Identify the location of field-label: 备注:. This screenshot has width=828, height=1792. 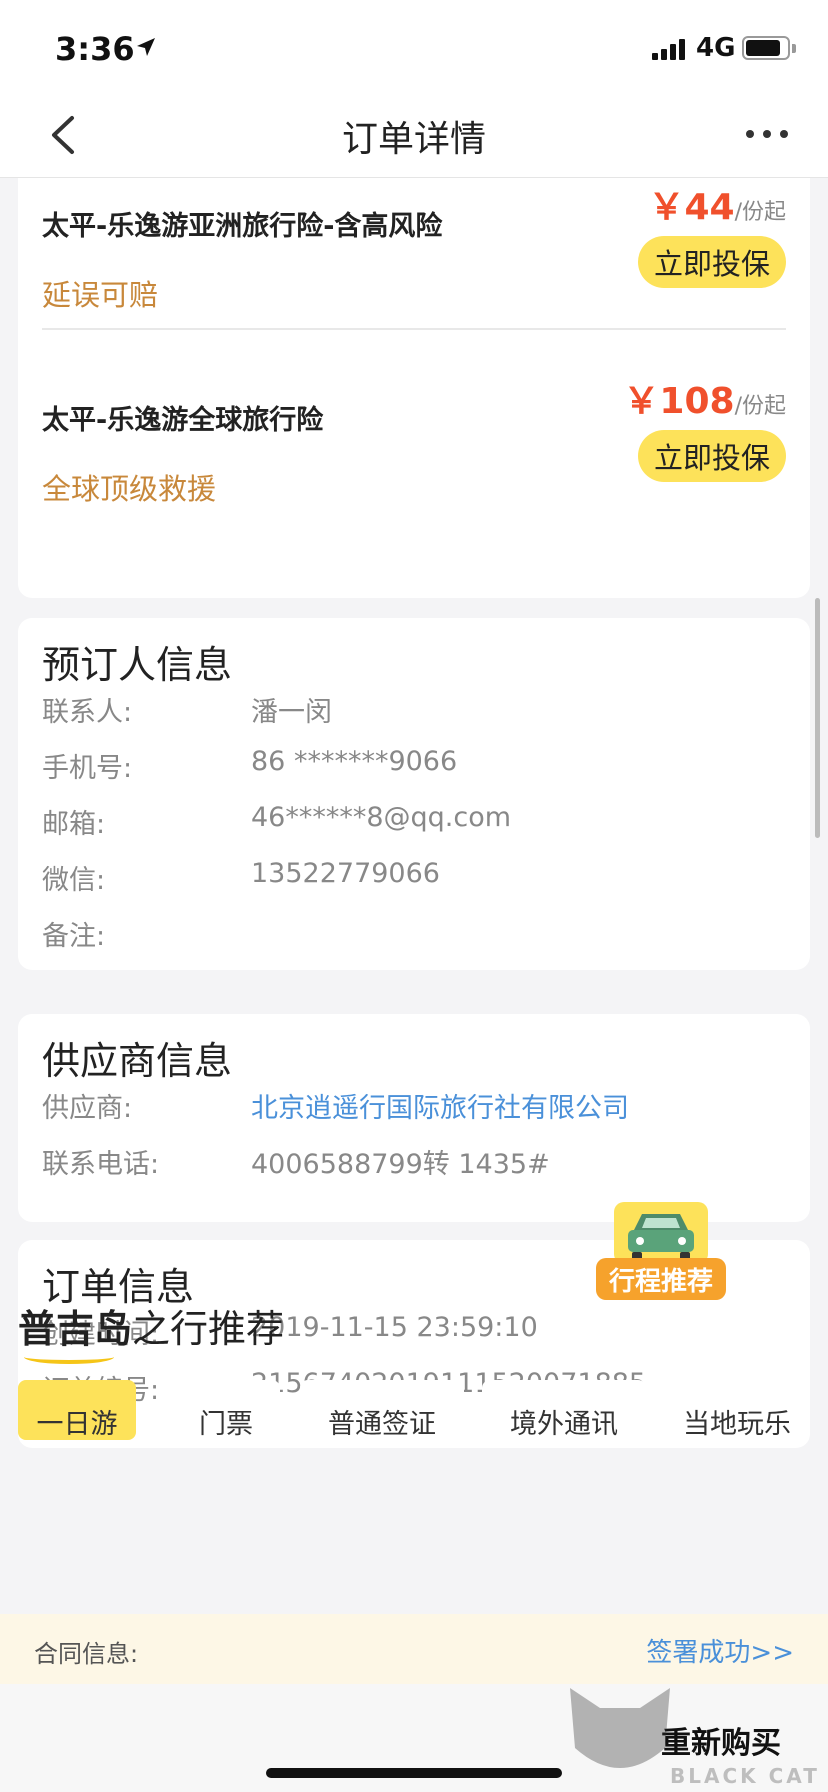
(74, 936).